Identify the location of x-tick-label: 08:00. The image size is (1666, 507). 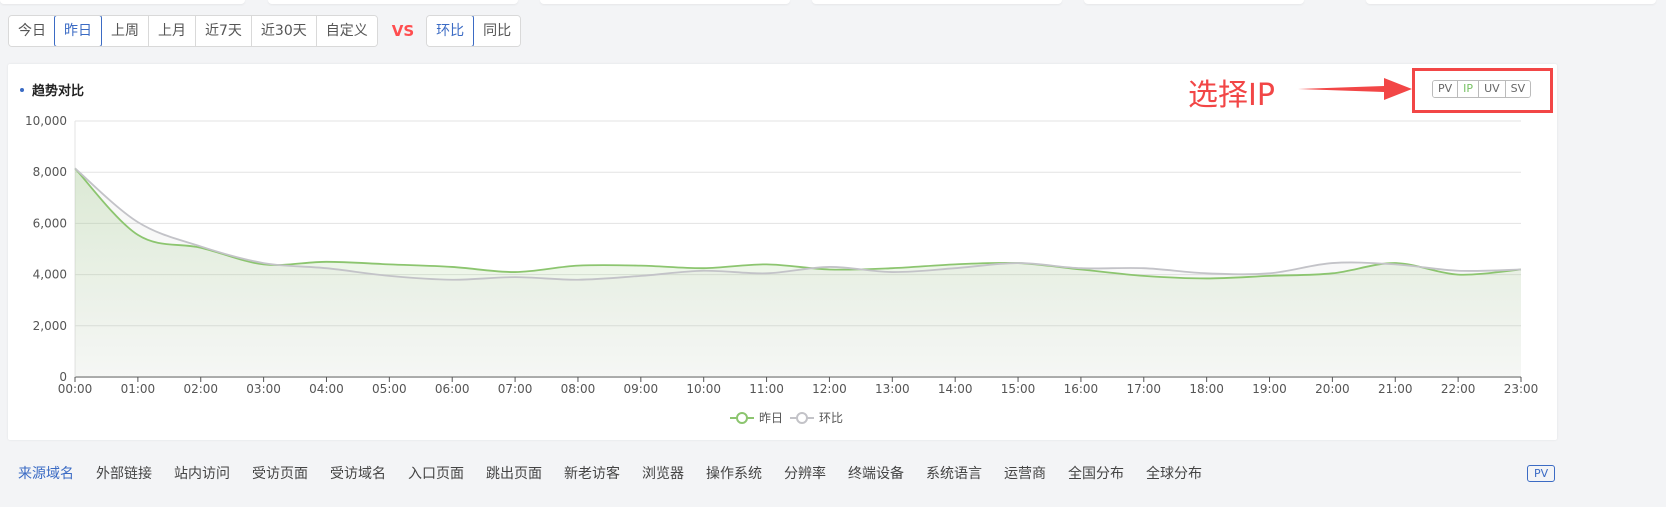
(578, 389).